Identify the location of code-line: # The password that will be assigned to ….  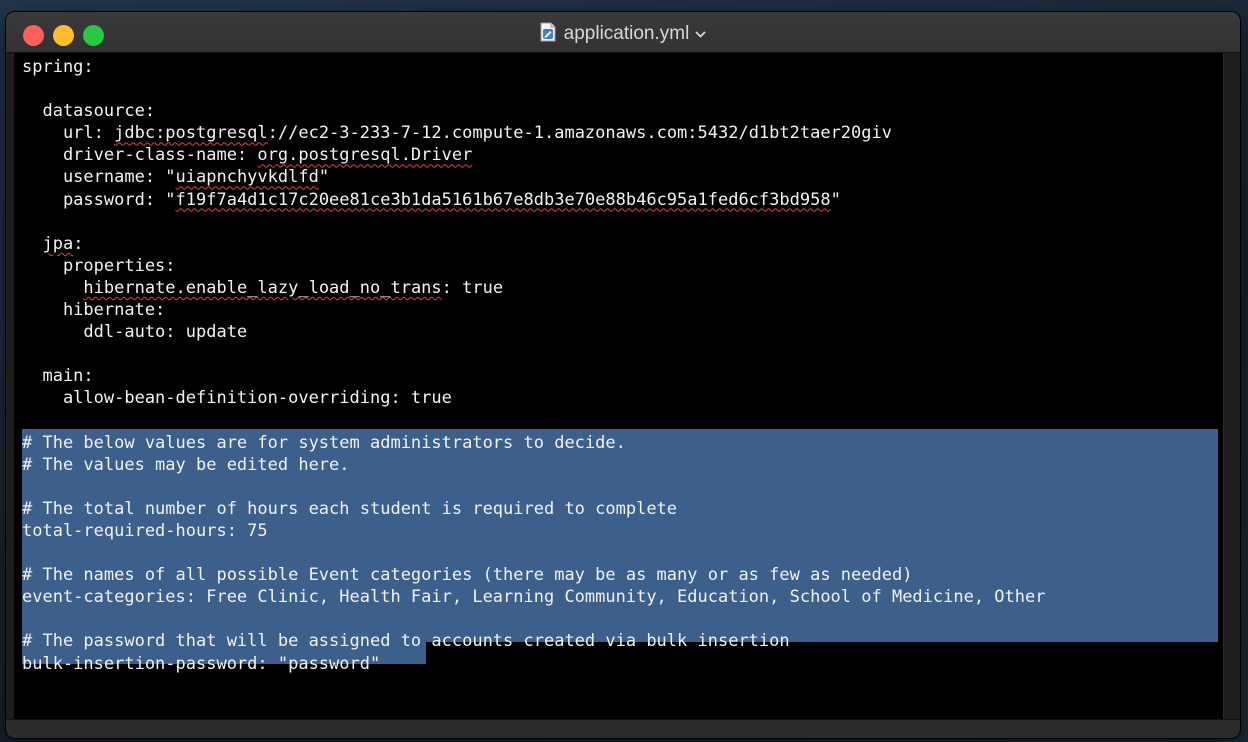
(534, 641).